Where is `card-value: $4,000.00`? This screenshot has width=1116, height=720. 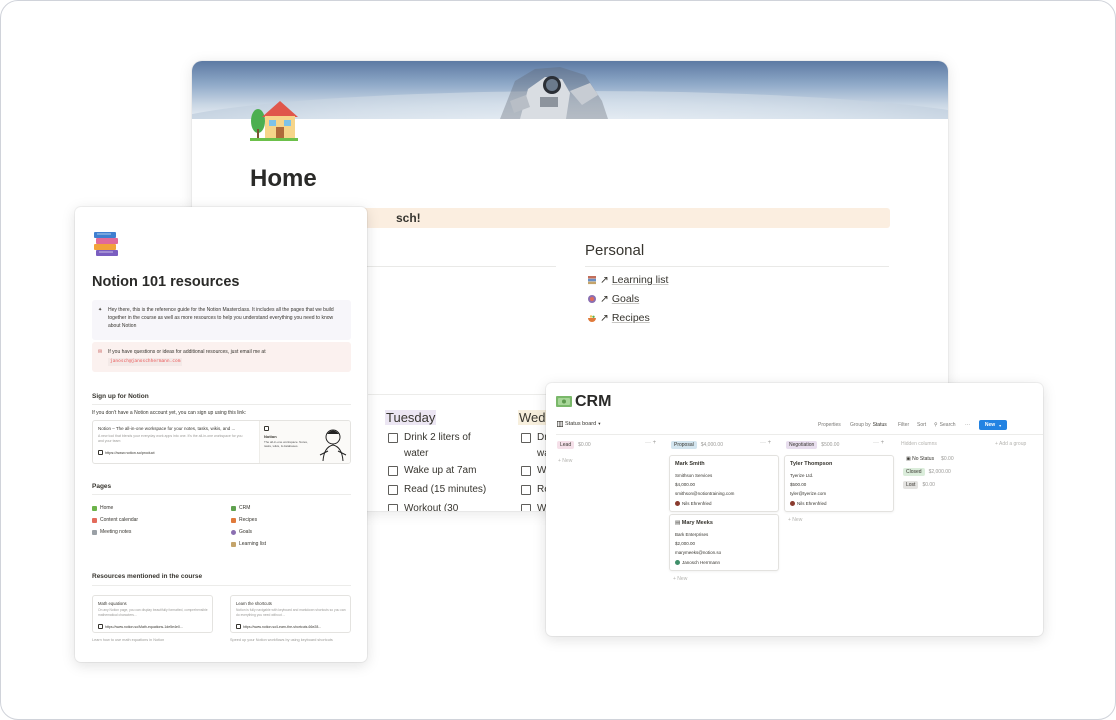
card-value: $4,000.00 is located at coordinates (685, 484).